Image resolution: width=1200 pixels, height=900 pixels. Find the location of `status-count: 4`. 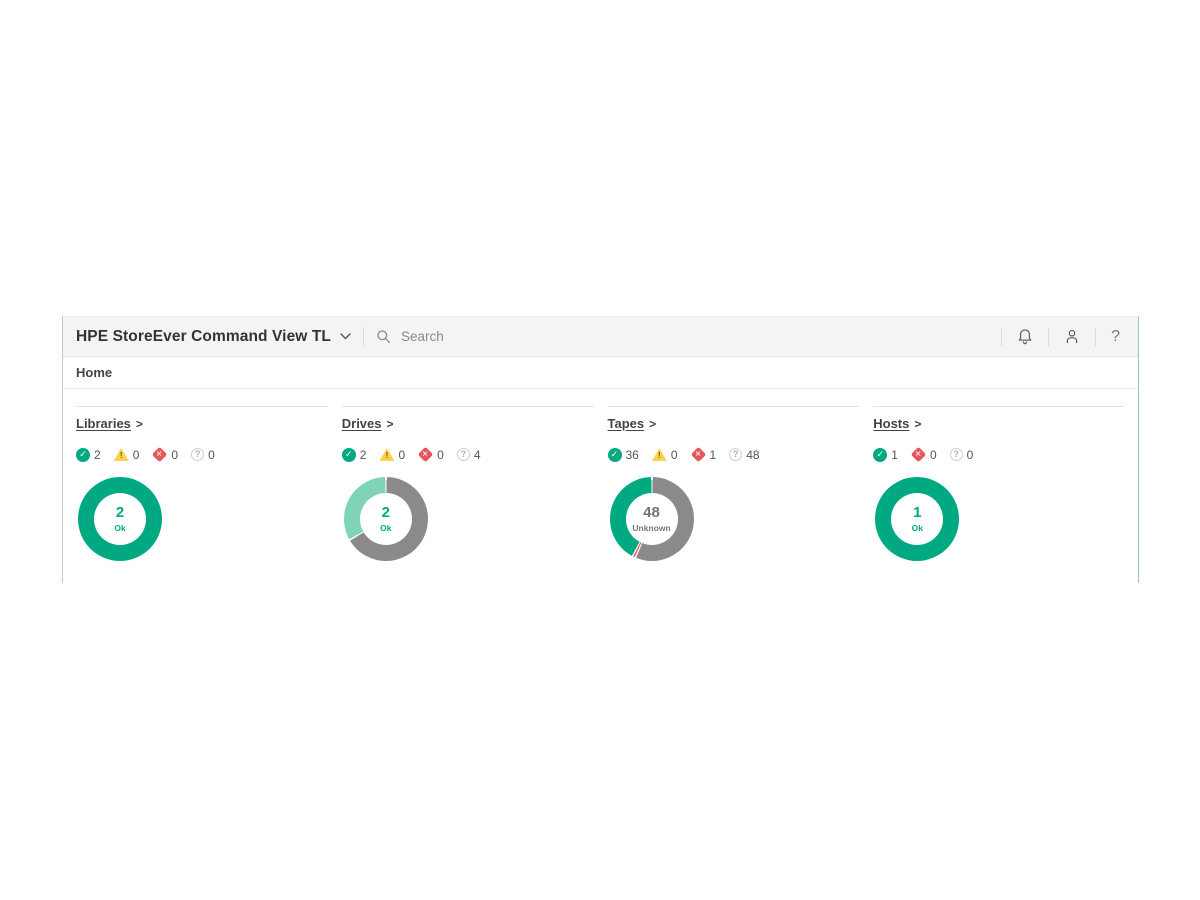

status-count: 4 is located at coordinates (477, 454).